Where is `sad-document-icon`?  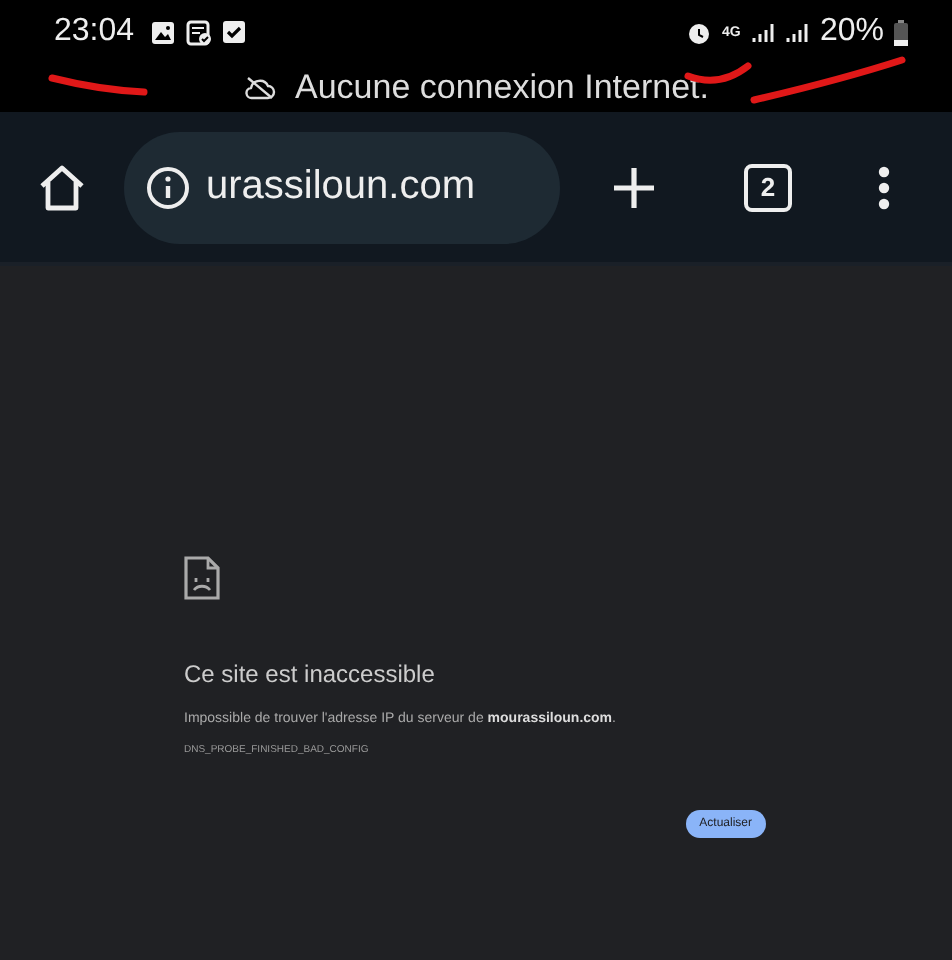 sad-document-icon is located at coordinates (202, 578).